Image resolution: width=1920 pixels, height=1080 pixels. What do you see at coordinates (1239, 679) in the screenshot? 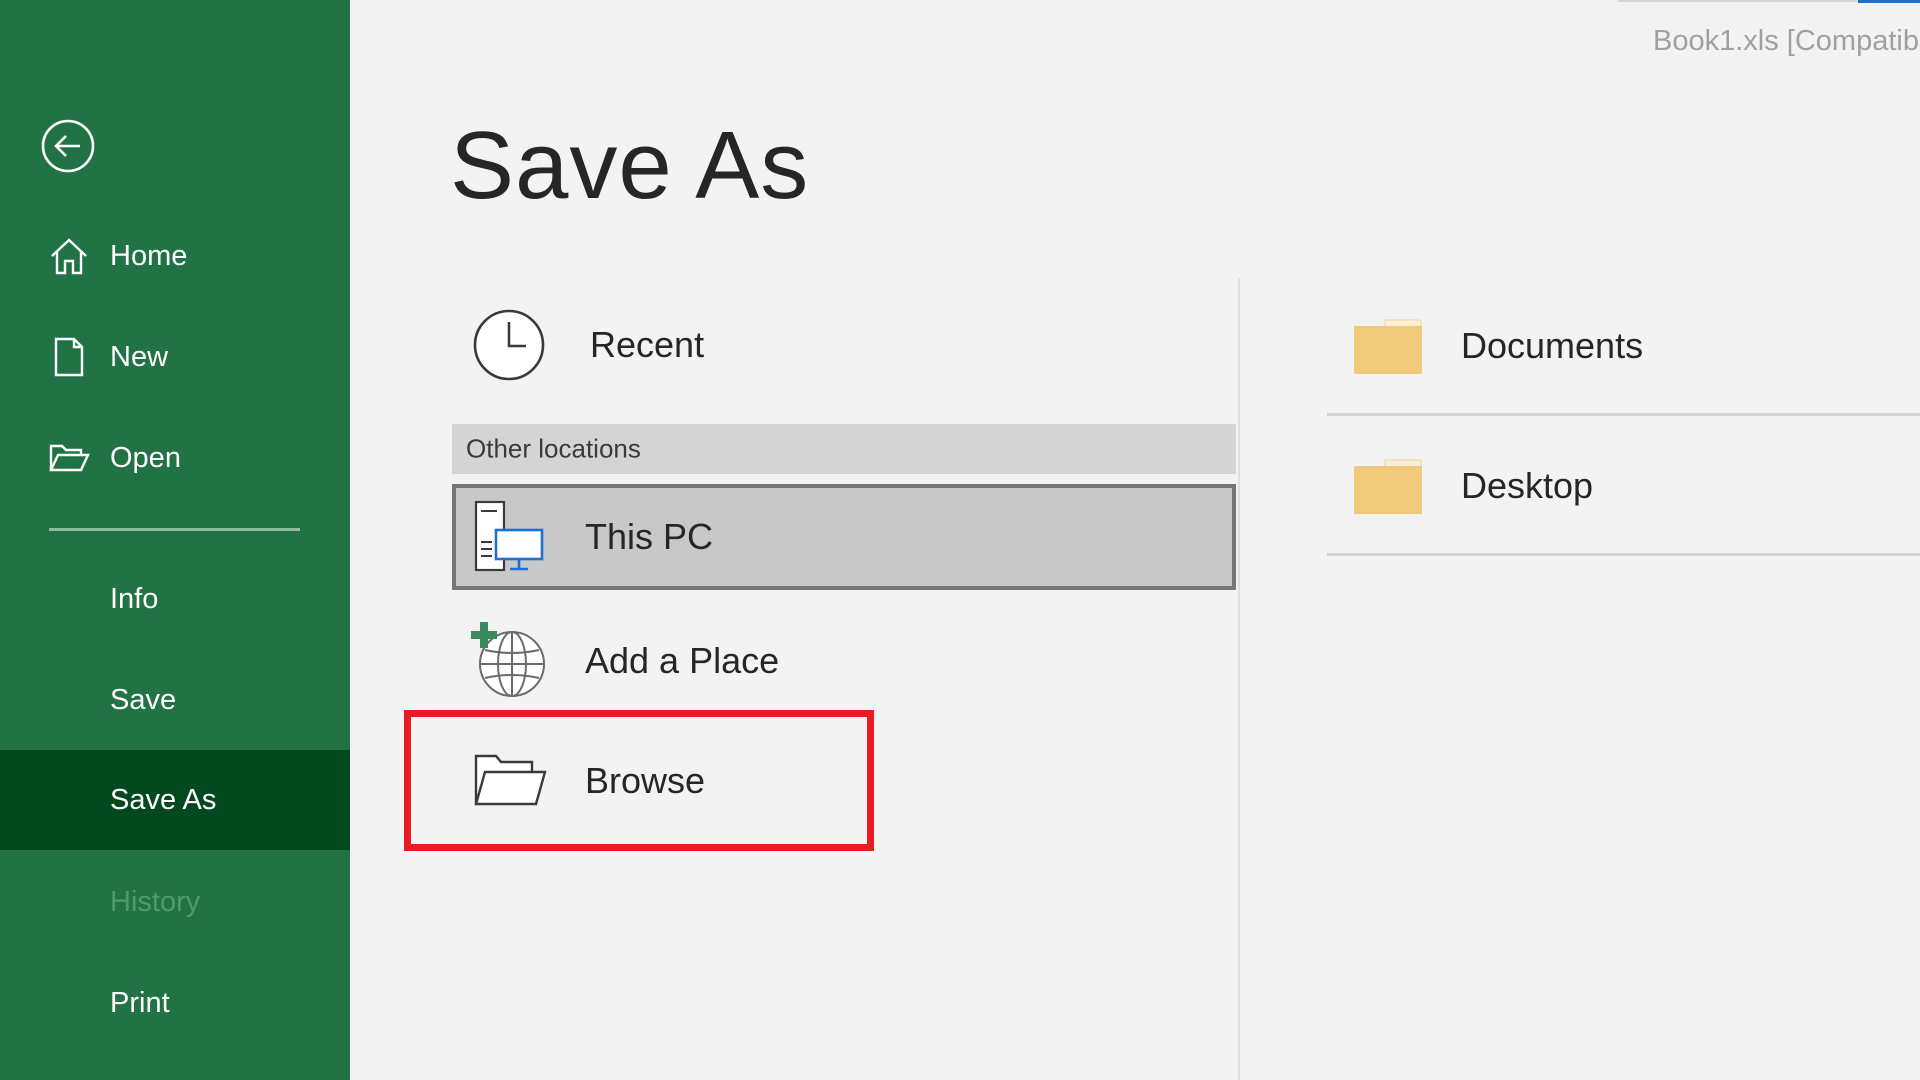
I see `column-divider` at bounding box center [1239, 679].